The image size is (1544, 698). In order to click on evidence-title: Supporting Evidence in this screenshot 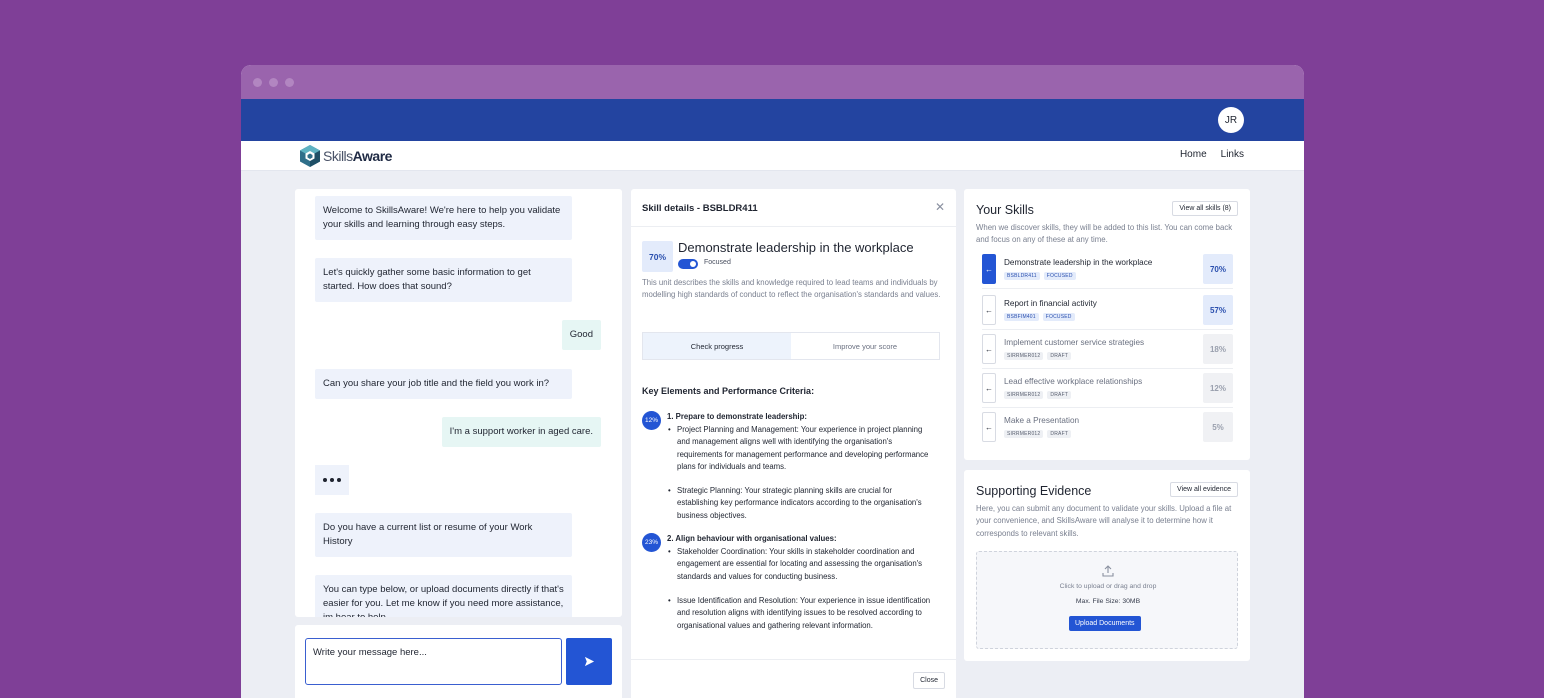, I will do `click(1034, 491)`.